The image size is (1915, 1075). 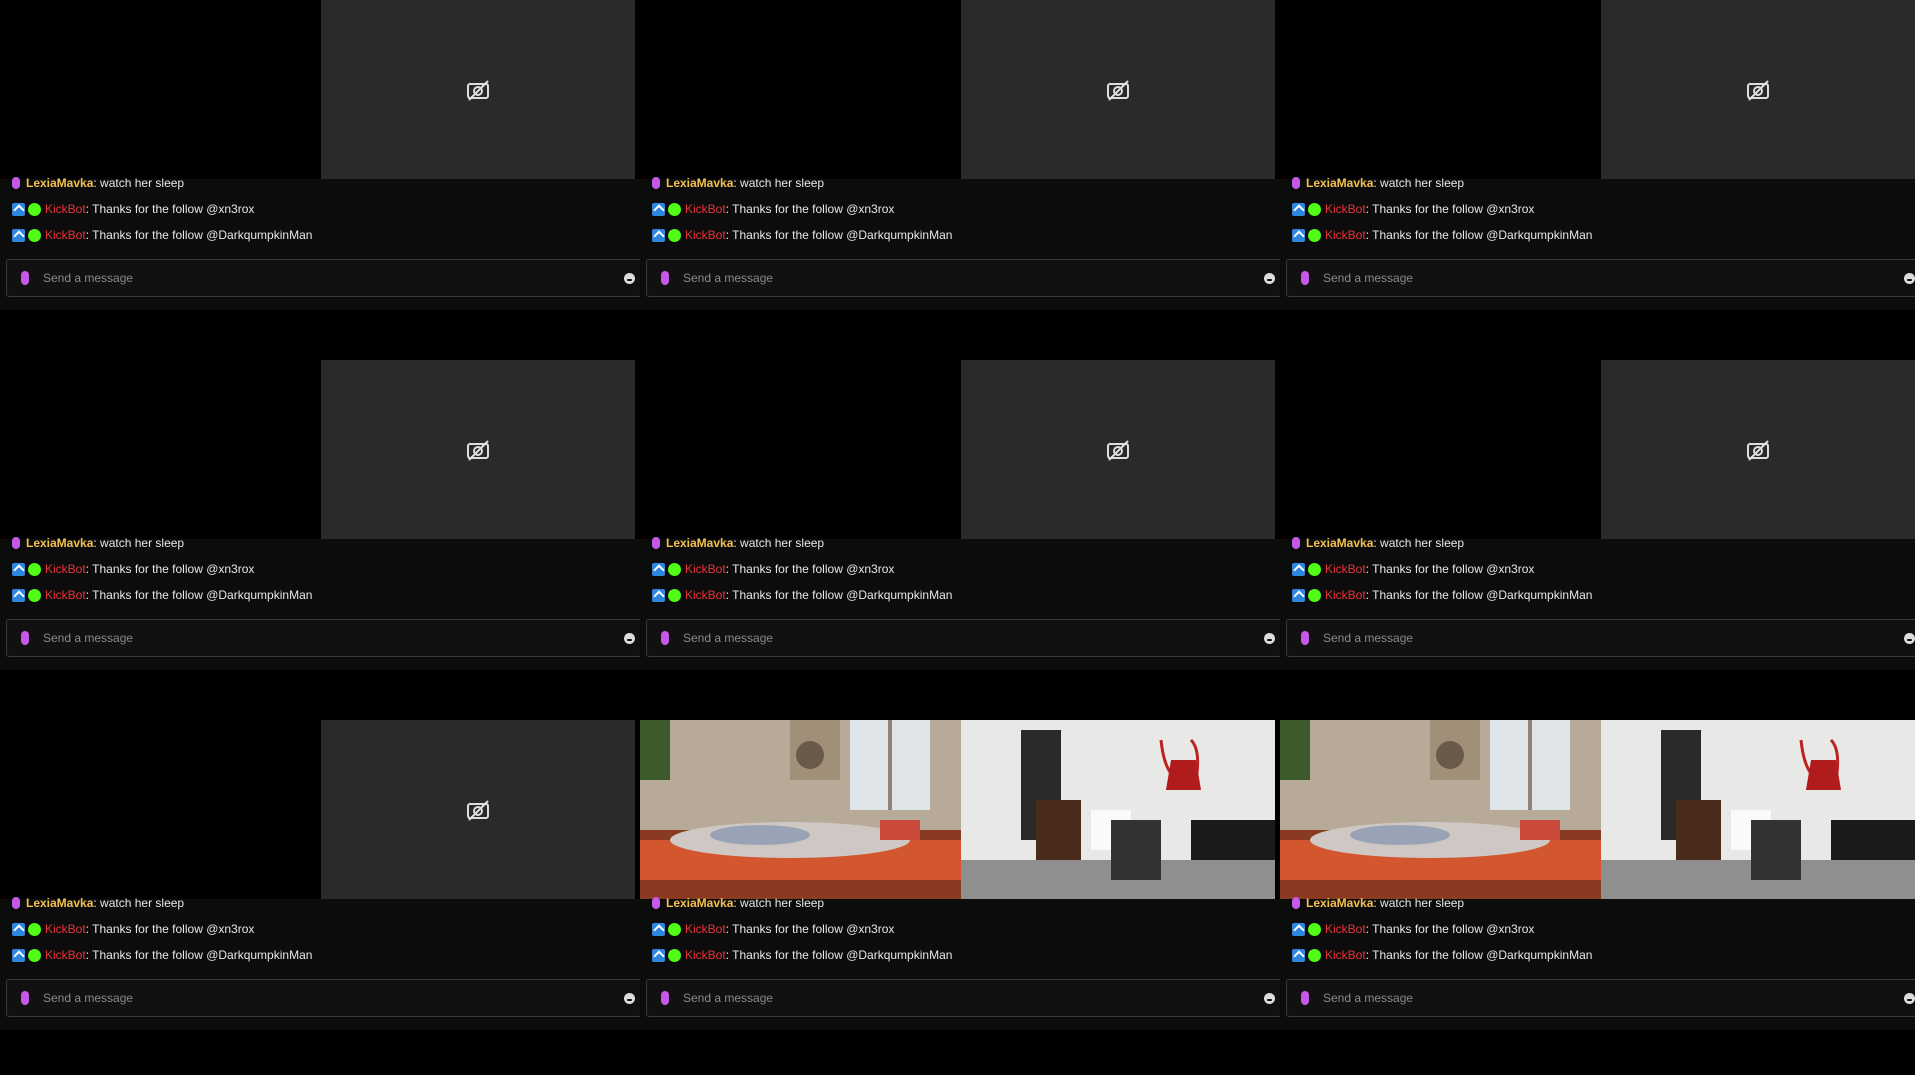 What do you see at coordinates (658, 929) in the screenshot?
I see `bot-badge-icon` at bounding box center [658, 929].